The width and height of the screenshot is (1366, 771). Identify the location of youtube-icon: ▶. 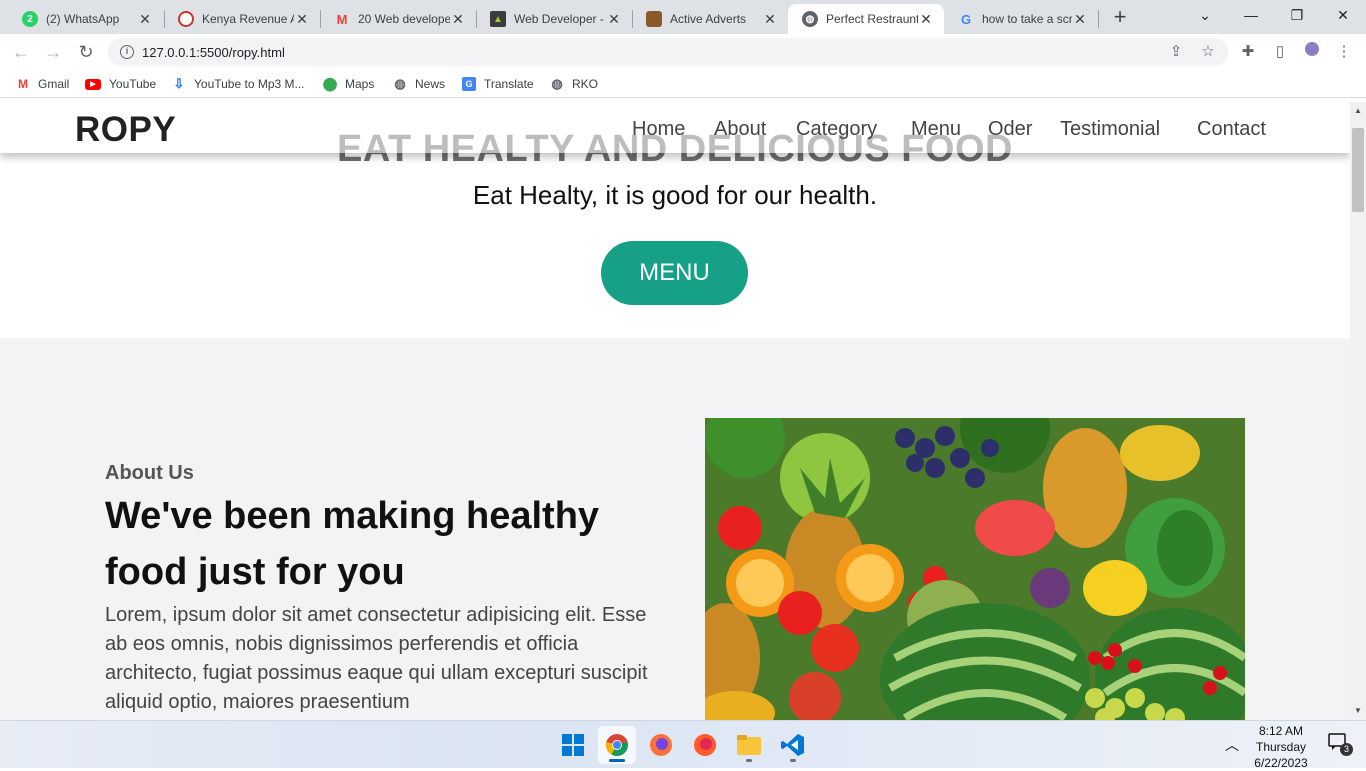
(93, 84).